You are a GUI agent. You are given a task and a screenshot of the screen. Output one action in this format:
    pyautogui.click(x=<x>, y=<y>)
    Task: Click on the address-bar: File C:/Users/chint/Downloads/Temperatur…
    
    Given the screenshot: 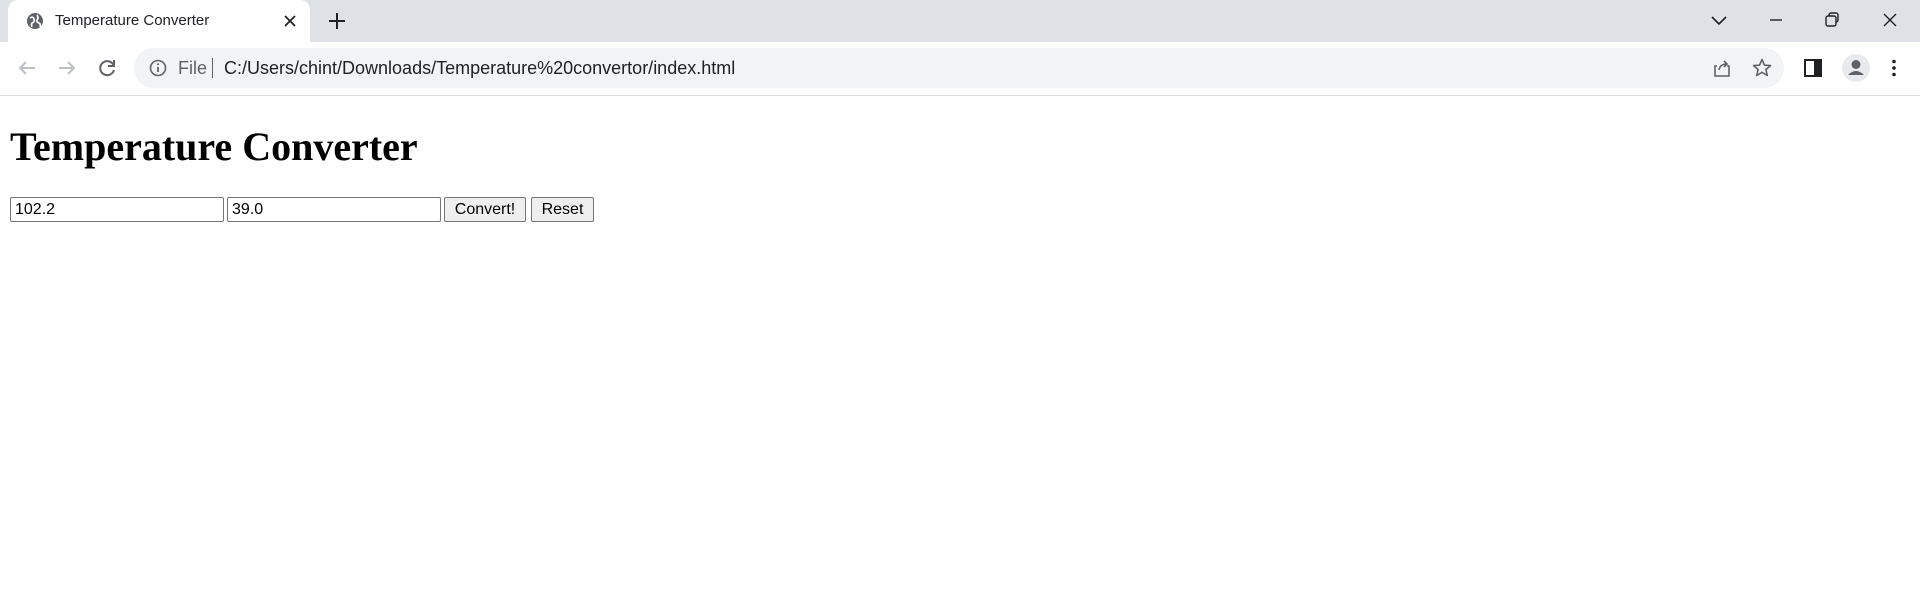 What is the action you would take?
    pyautogui.click(x=959, y=68)
    